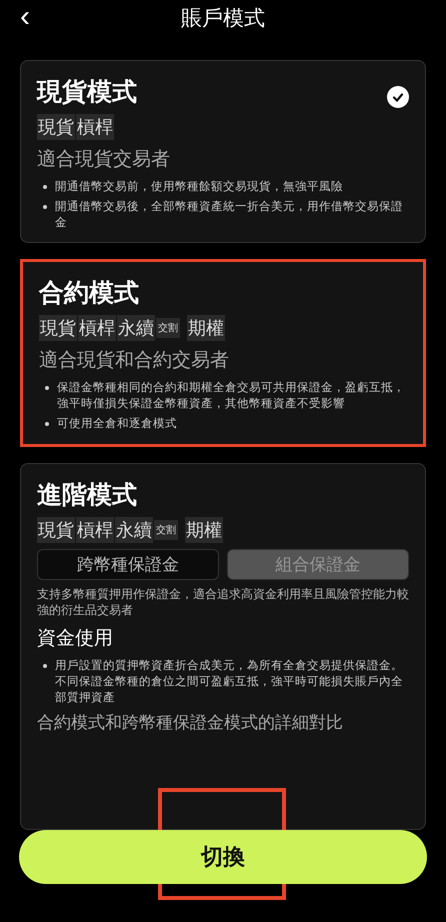 This screenshot has width=446, height=922. What do you see at coordinates (398, 97) in the screenshot?
I see `check-icon` at bounding box center [398, 97].